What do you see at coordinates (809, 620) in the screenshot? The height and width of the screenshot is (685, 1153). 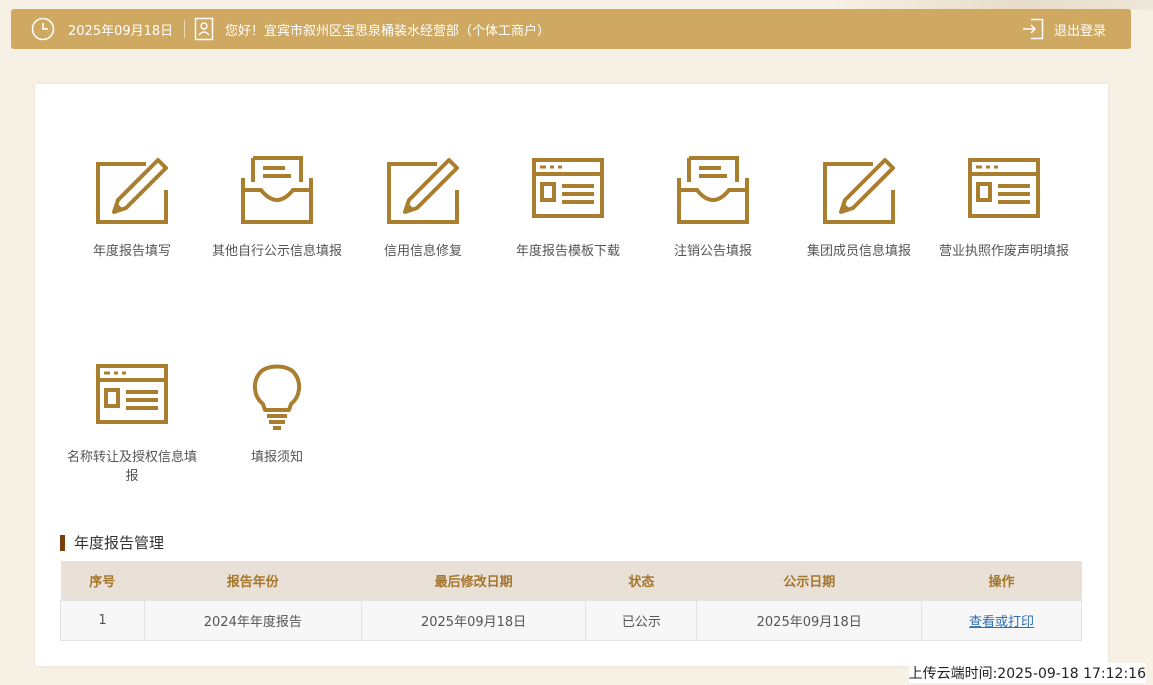 I see `cell-published-date: 2025年09月18日` at bounding box center [809, 620].